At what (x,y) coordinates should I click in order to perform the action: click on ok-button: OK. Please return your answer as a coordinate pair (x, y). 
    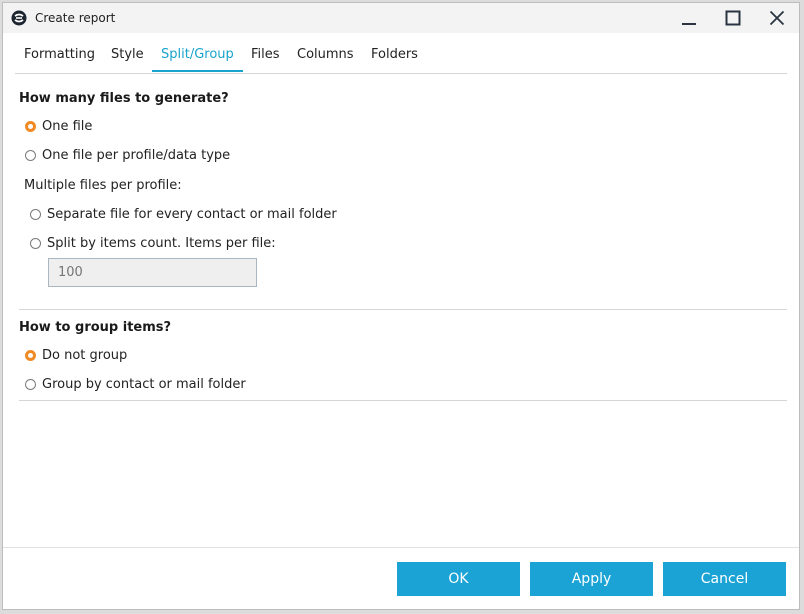
    Looking at the image, I should click on (458, 579).